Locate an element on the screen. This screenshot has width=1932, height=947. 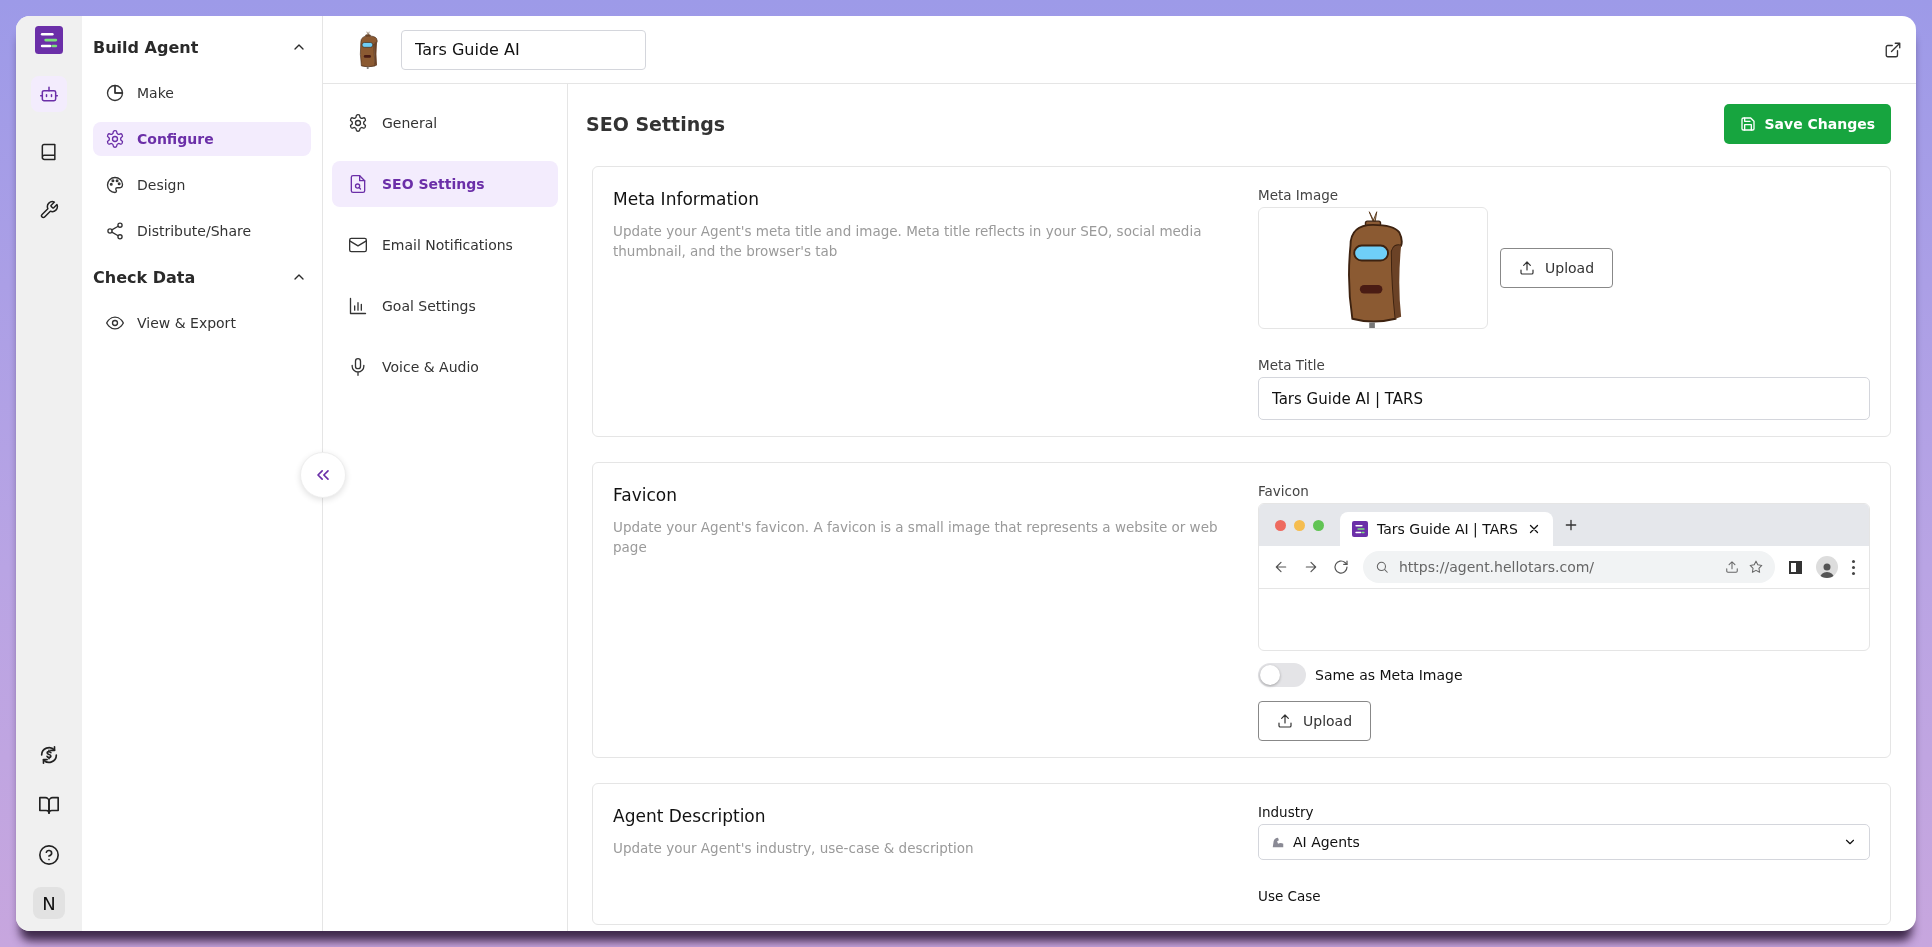
external-link-icon is located at coordinates (1893, 49).